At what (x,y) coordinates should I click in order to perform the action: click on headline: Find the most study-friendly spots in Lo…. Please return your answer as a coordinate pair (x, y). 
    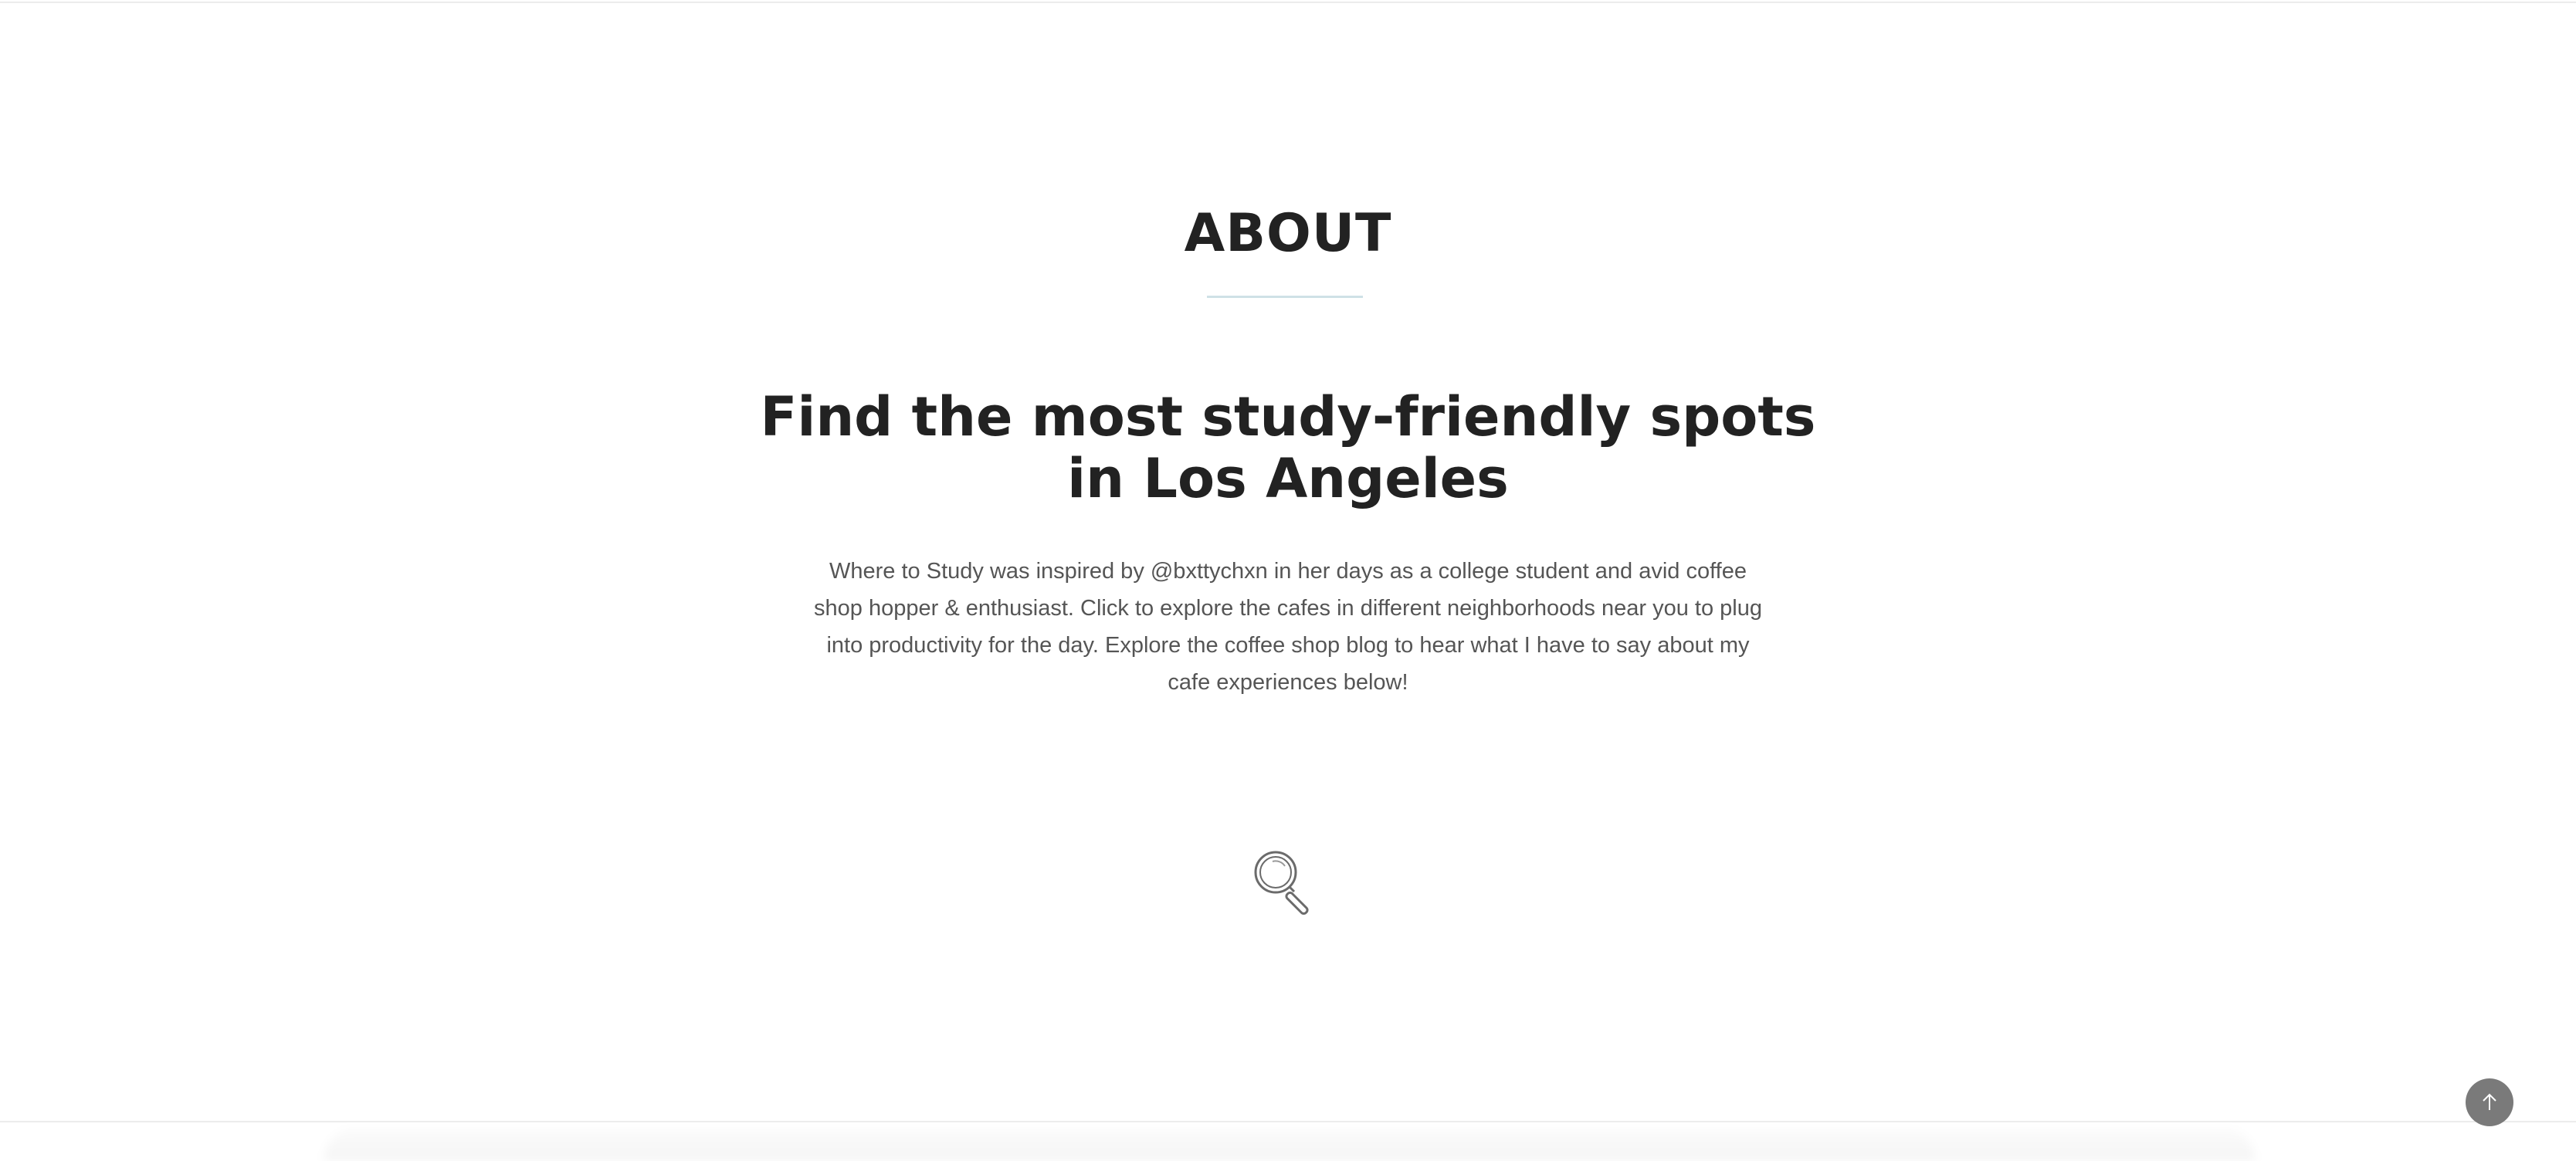
    Looking at the image, I should click on (1288, 448).